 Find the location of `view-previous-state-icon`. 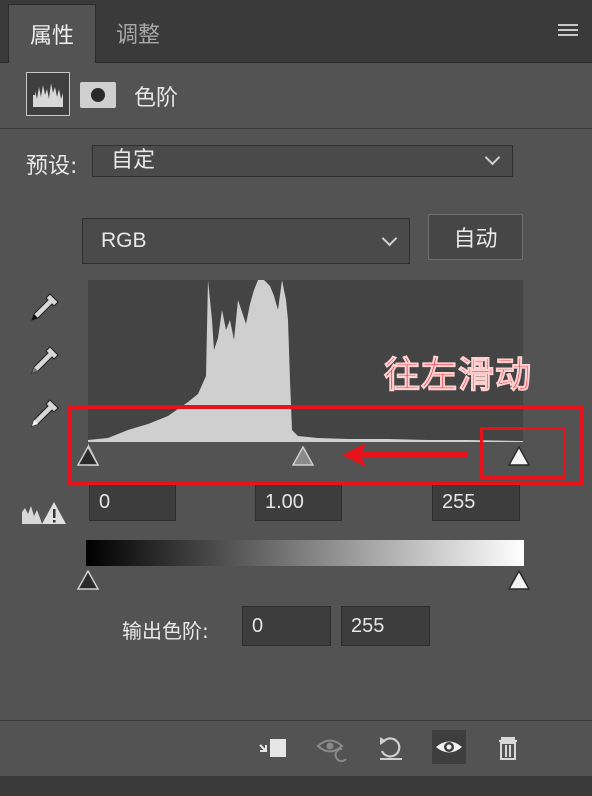

view-previous-state-icon is located at coordinates (331, 748).